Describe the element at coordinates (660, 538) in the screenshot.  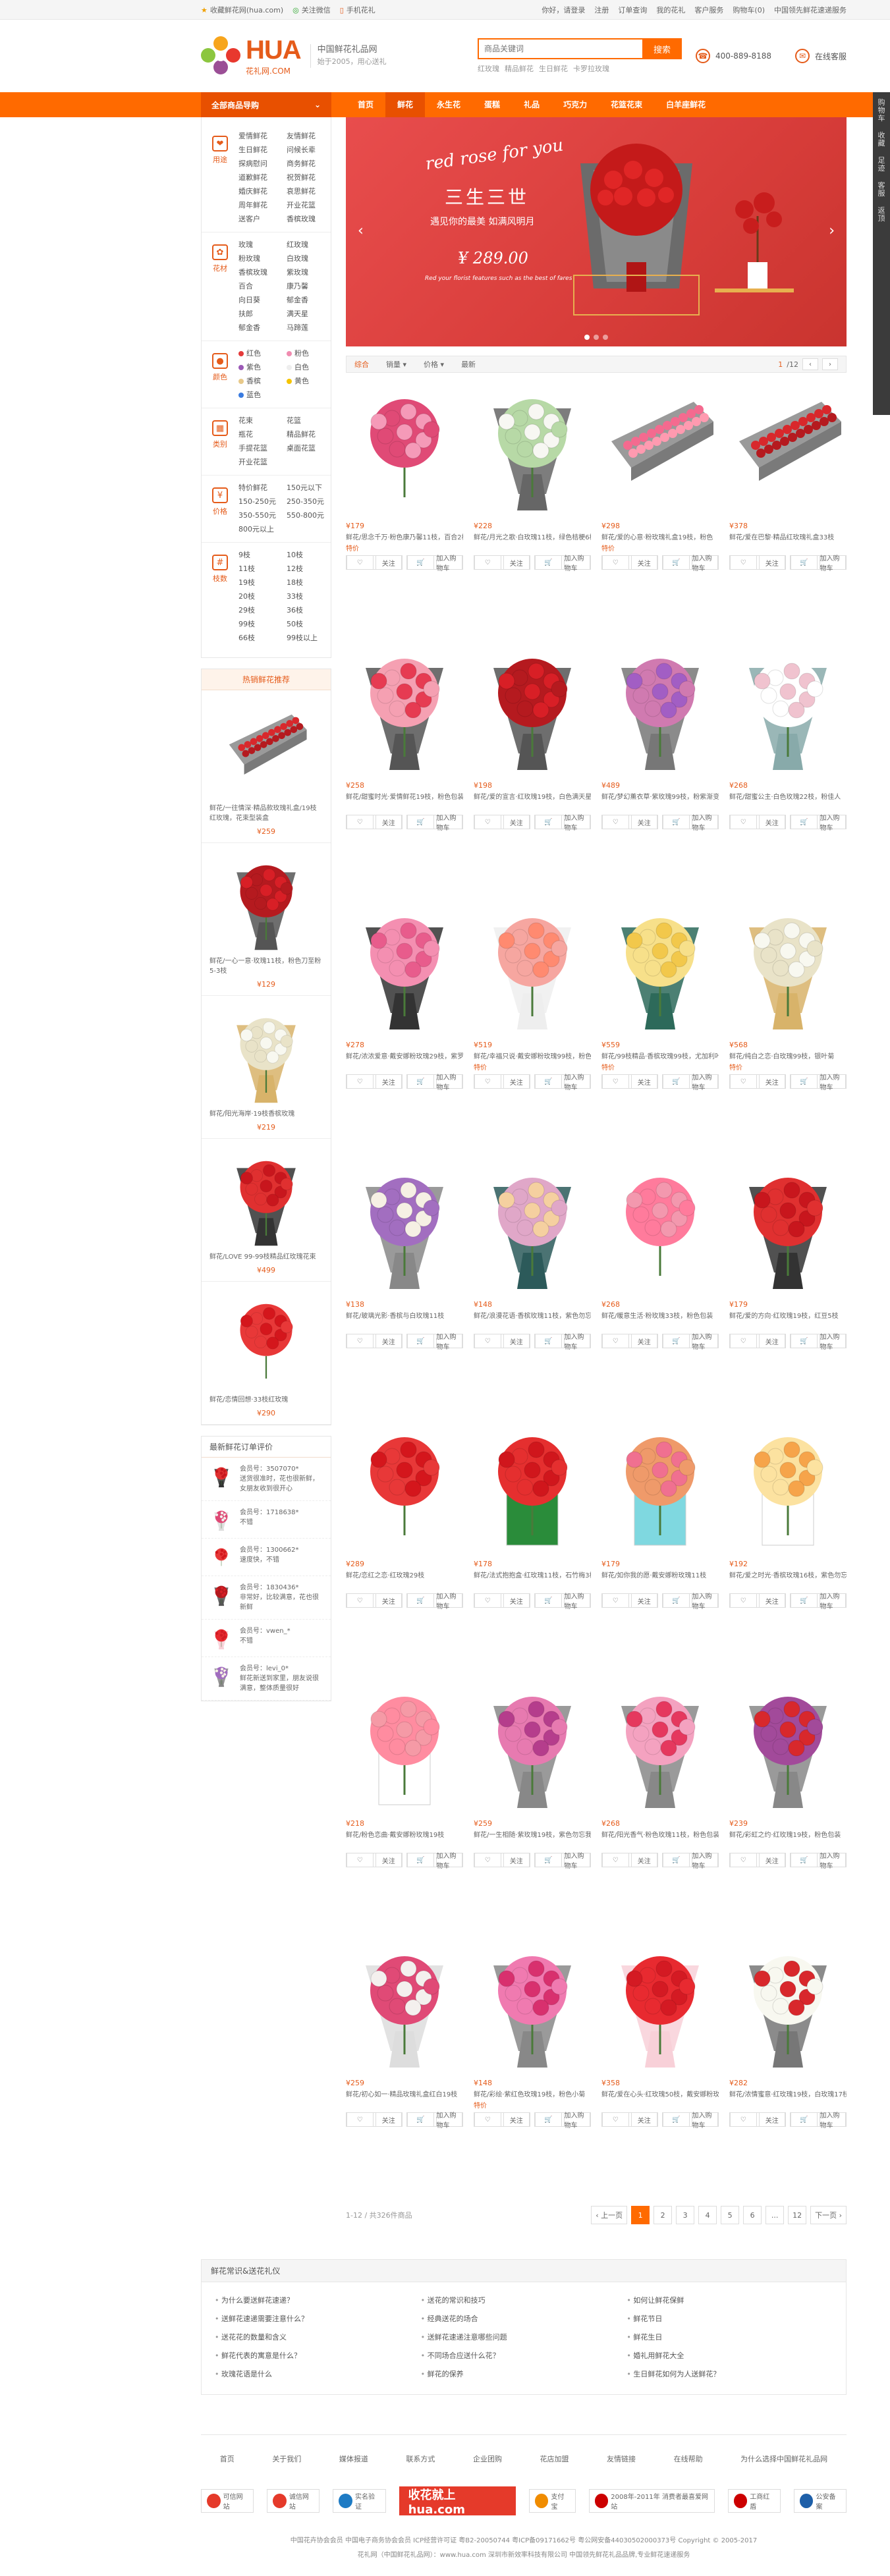
I see `product-name: 鲜花/爱的心意·粉玫瑰礼盒19枝，粉色` at that location.